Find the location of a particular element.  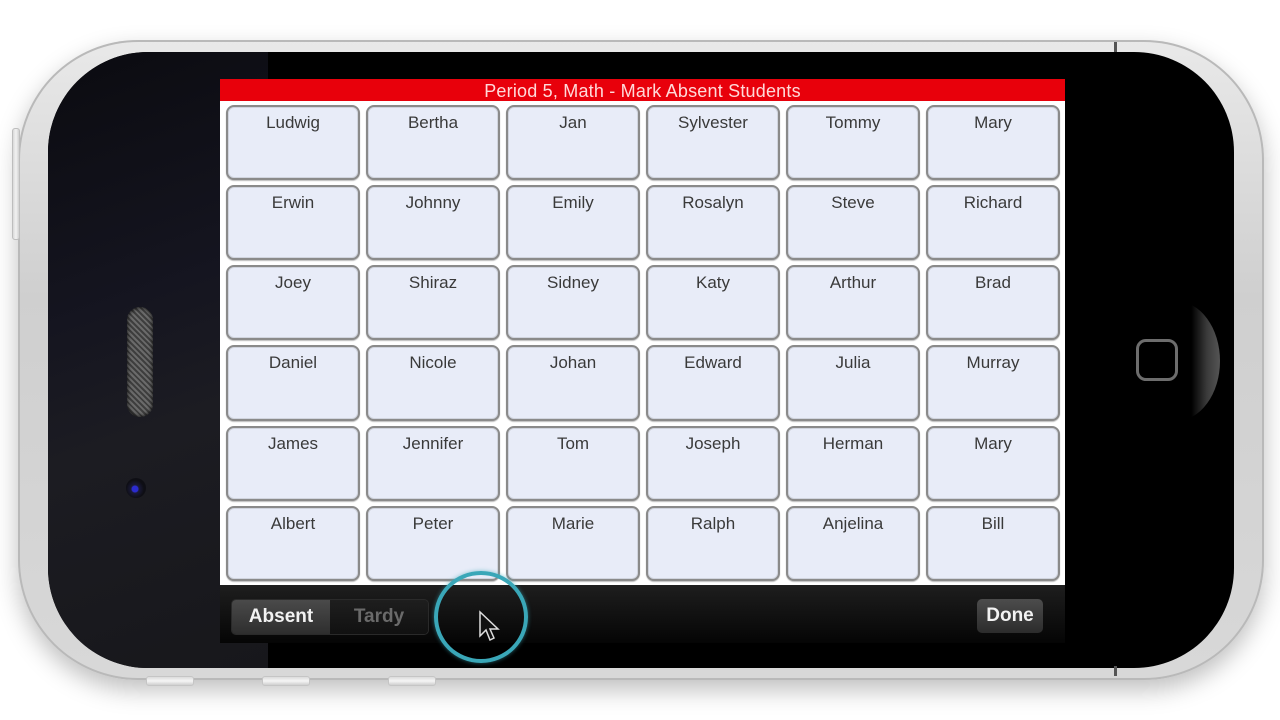

cursor-icon is located at coordinates (489, 626).